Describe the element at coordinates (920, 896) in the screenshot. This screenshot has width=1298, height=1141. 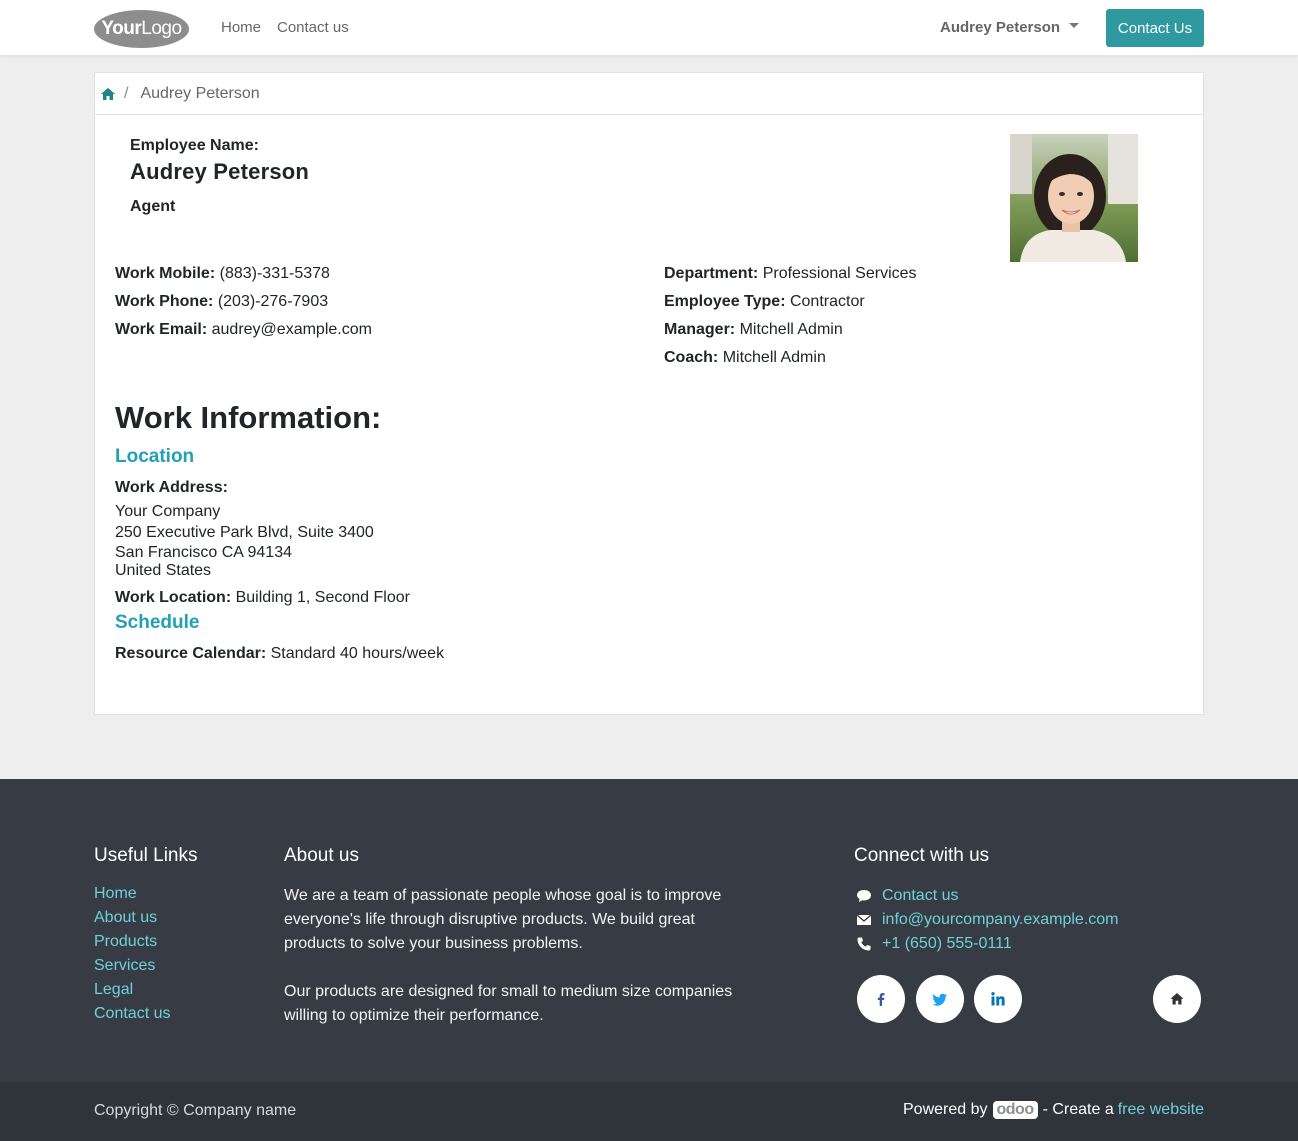
I see `contact-us-link: Contact us` at that location.